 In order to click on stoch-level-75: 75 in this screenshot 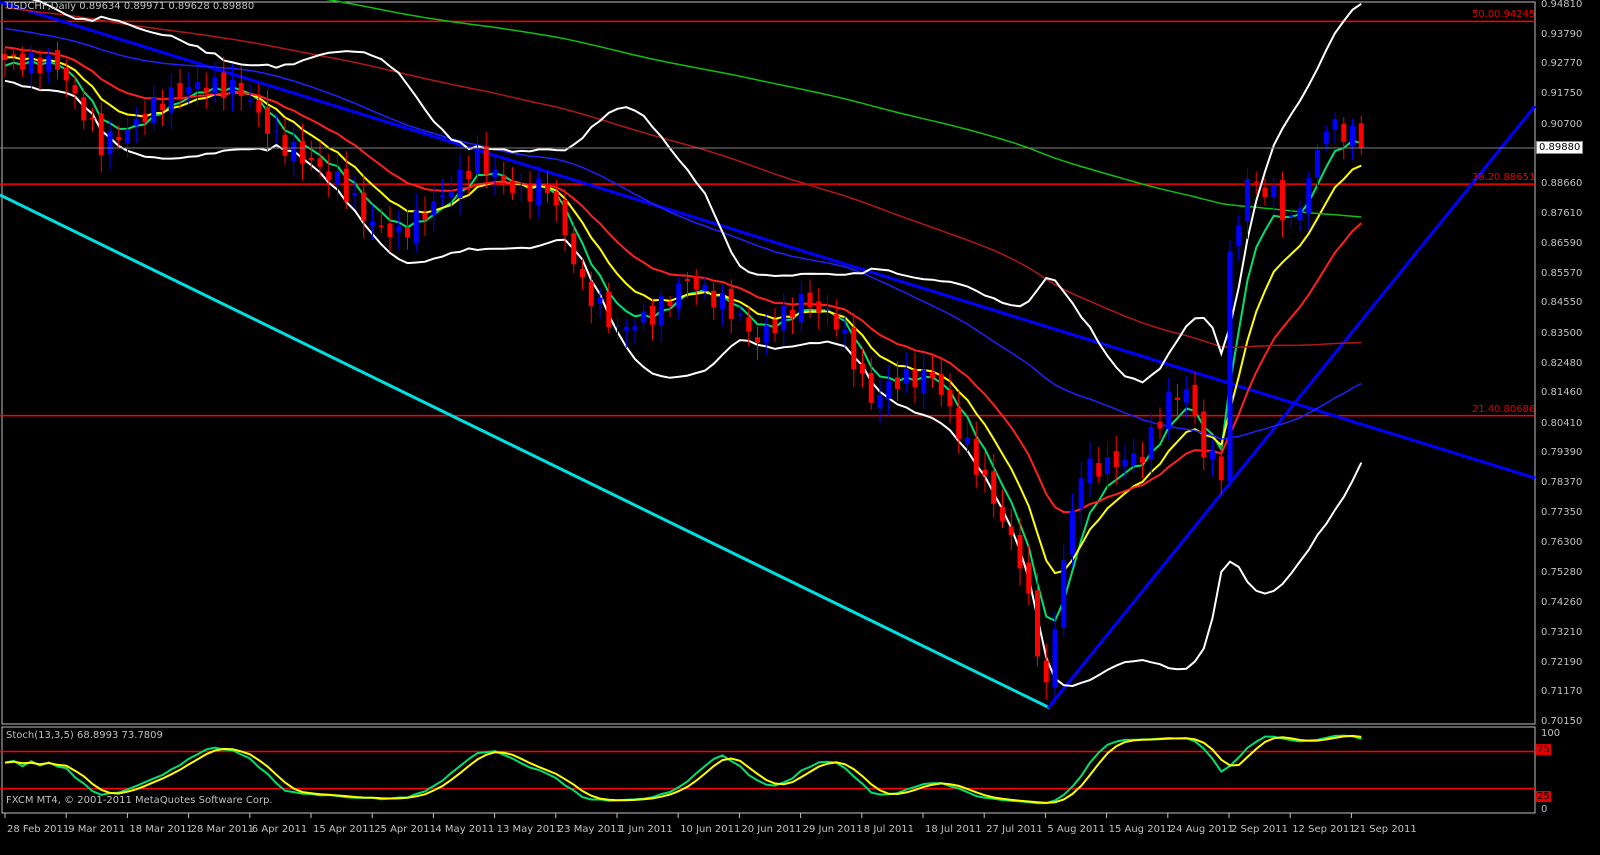, I will do `click(1543, 749)`.